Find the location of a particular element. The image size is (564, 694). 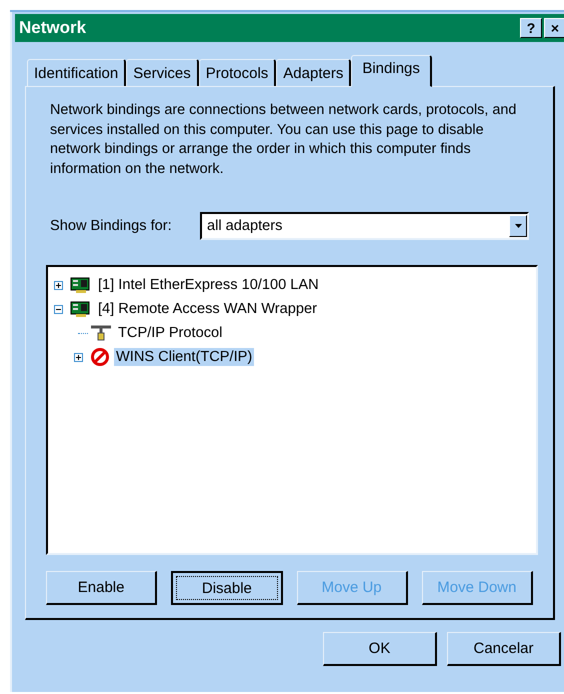

tab: Identification is located at coordinates (76, 72).